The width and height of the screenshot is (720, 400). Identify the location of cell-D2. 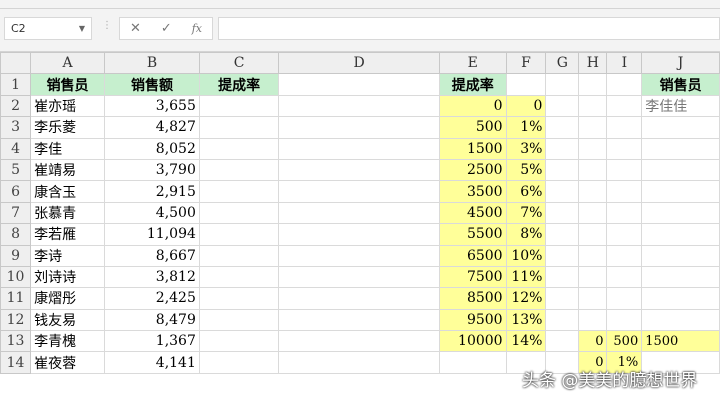
(359, 106).